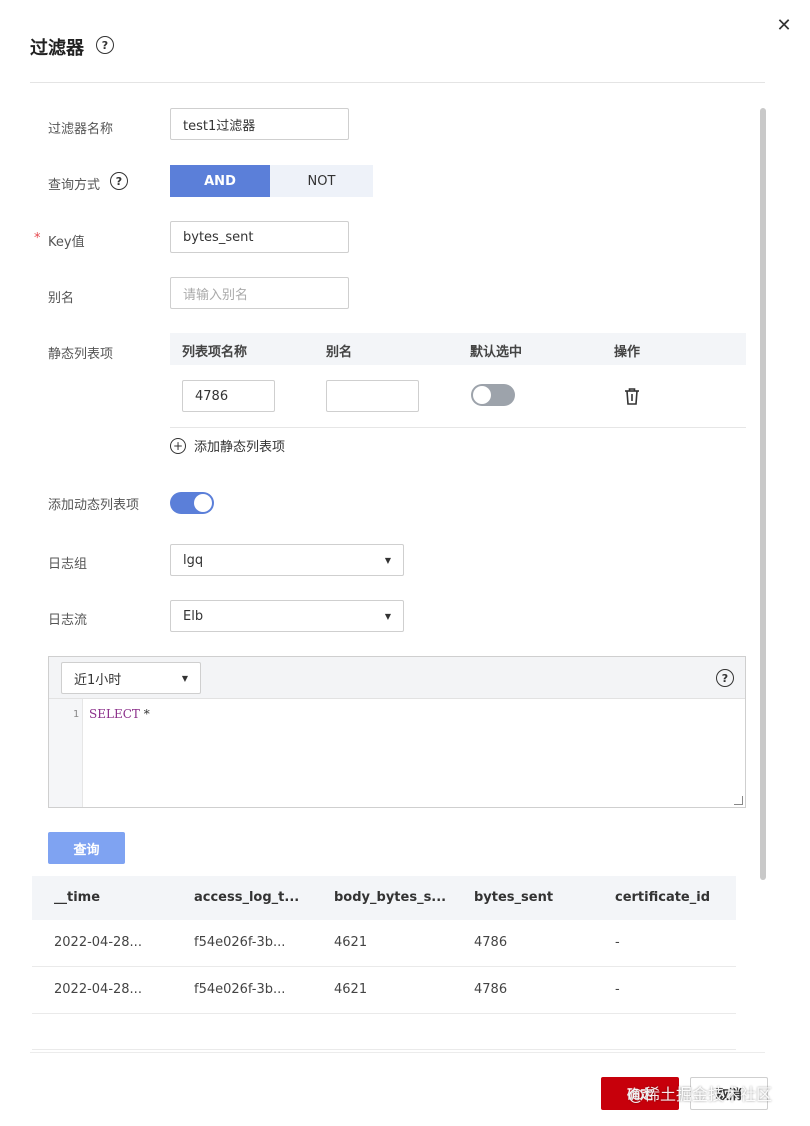  What do you see at coordinates (397, 732) in the screenshot?
I see `sql-editor: 近1小时 ▼ ? 1 SELECT *` at bounding box center [397, 732].